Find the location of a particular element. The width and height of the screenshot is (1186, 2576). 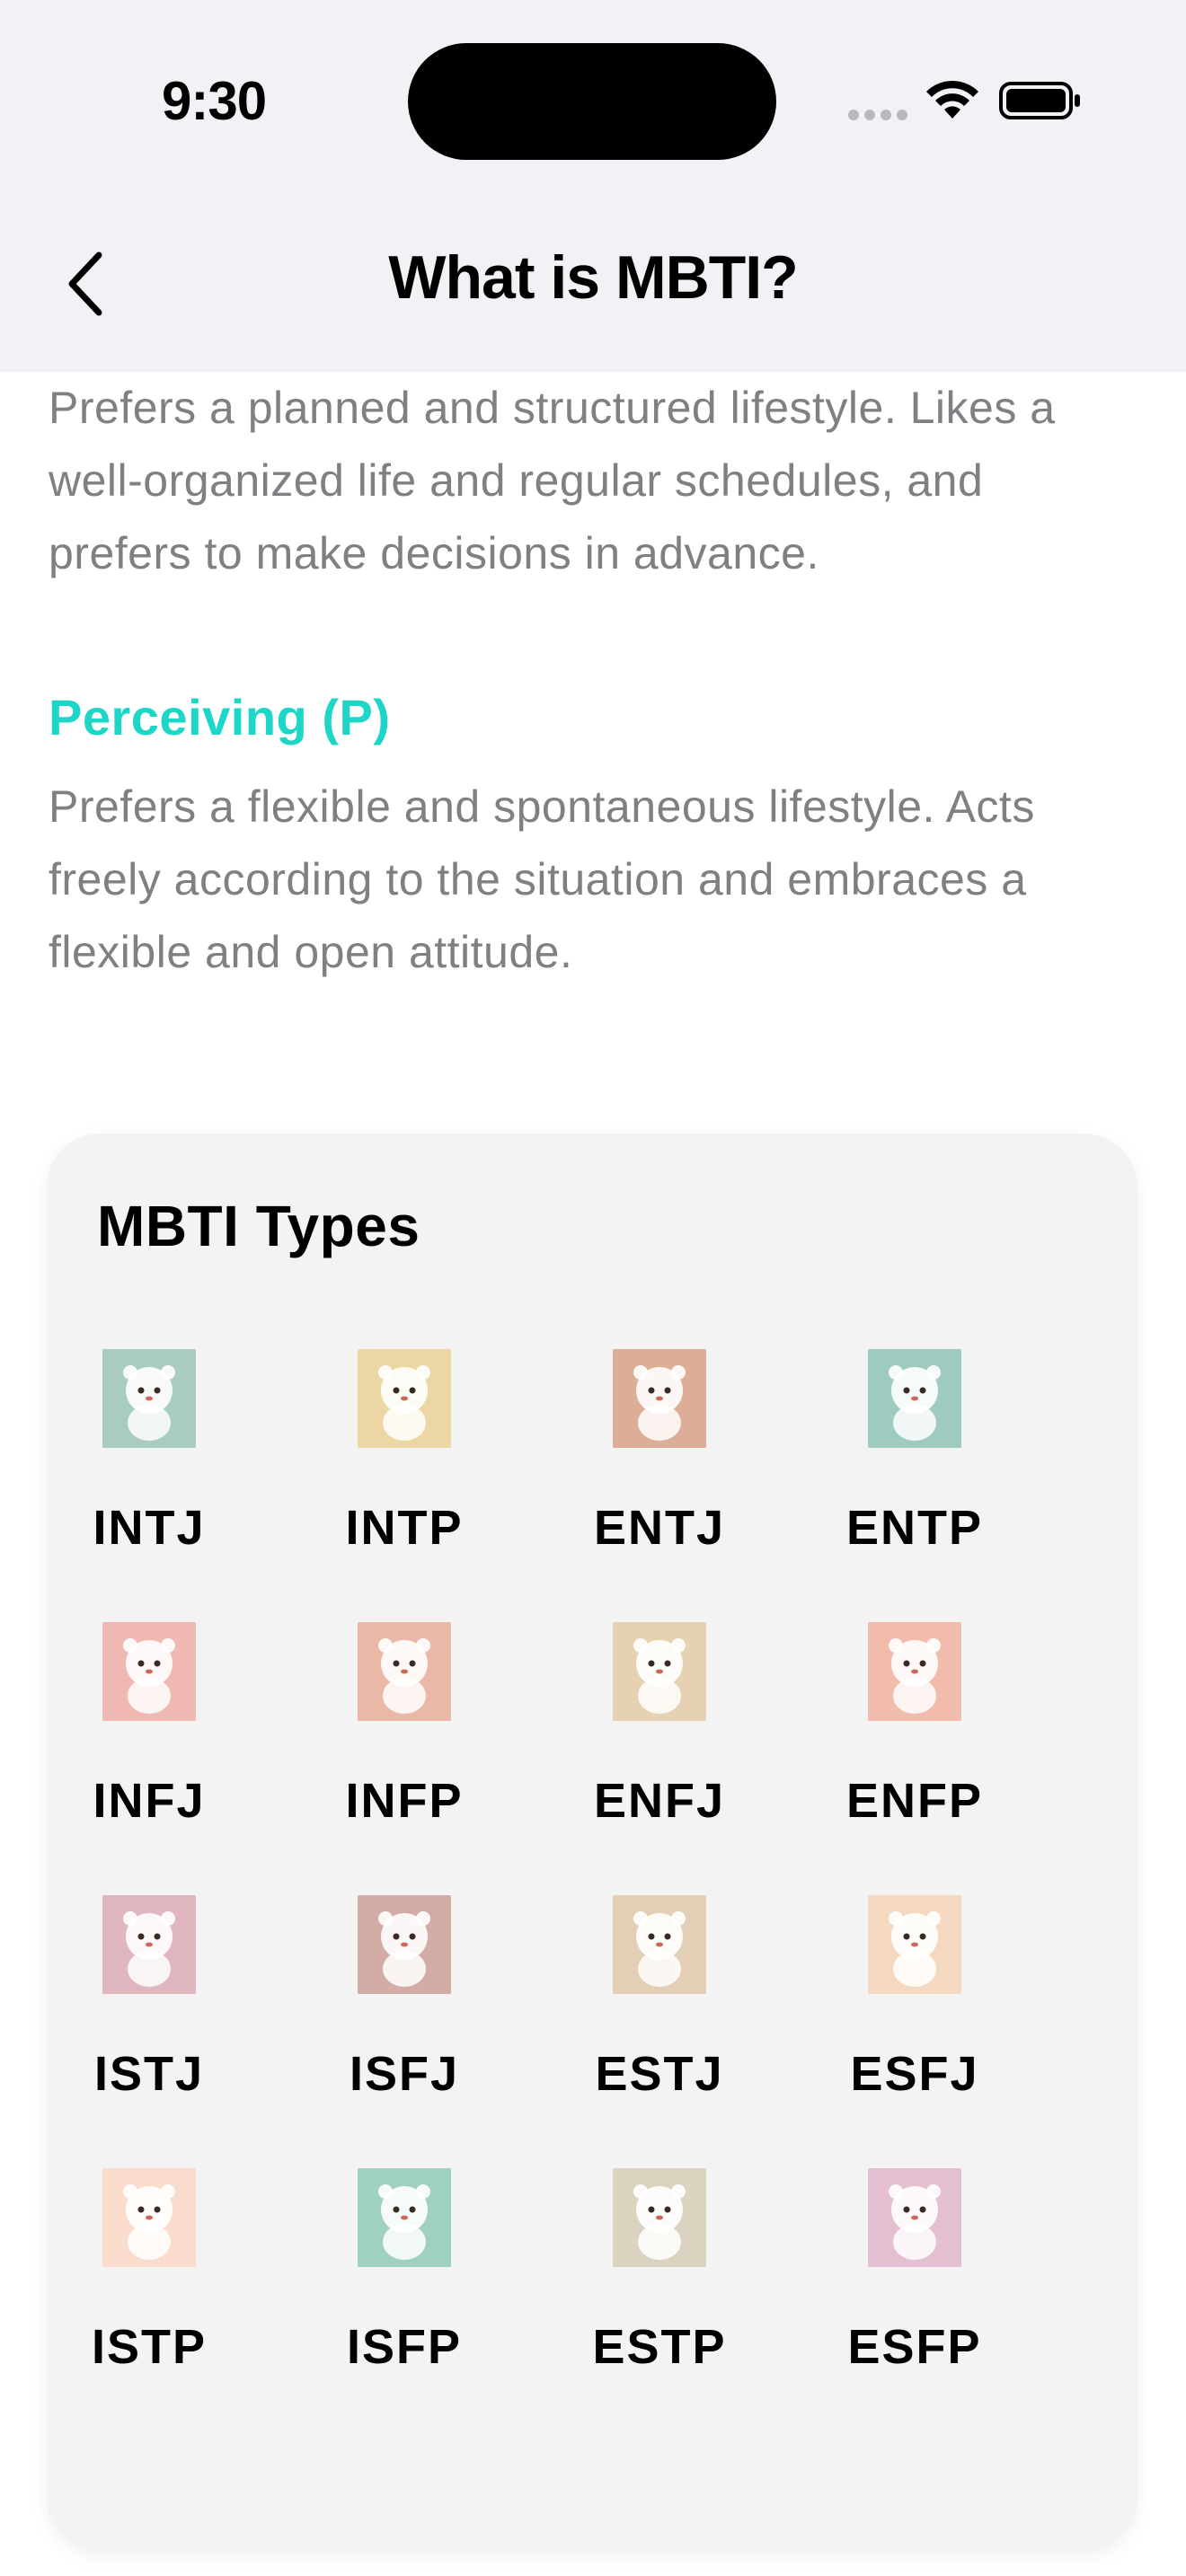

mbti-type-label: ESFP is located at coordinates (914, 2347).